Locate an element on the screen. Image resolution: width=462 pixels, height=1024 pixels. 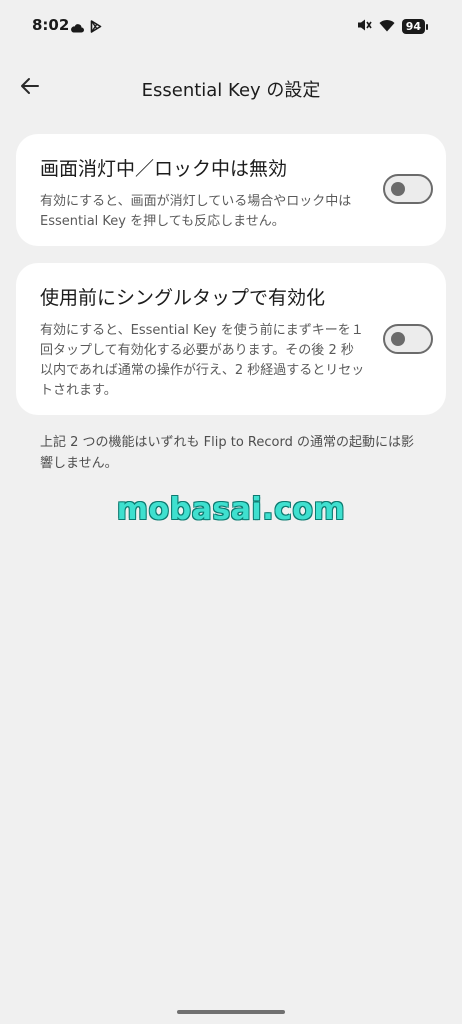
status-left-icons is located at coordinates (86, 27).